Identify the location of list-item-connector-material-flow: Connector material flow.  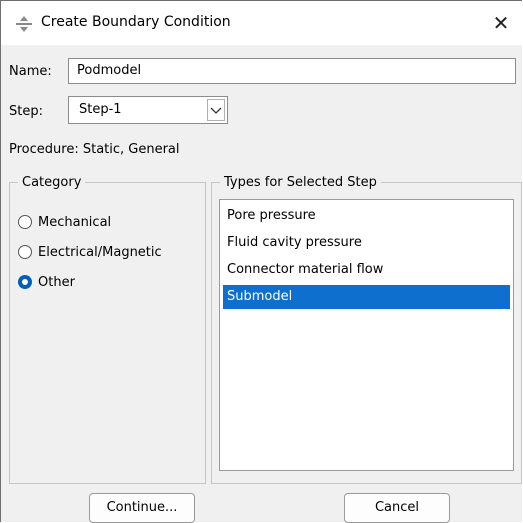
(366, 270).